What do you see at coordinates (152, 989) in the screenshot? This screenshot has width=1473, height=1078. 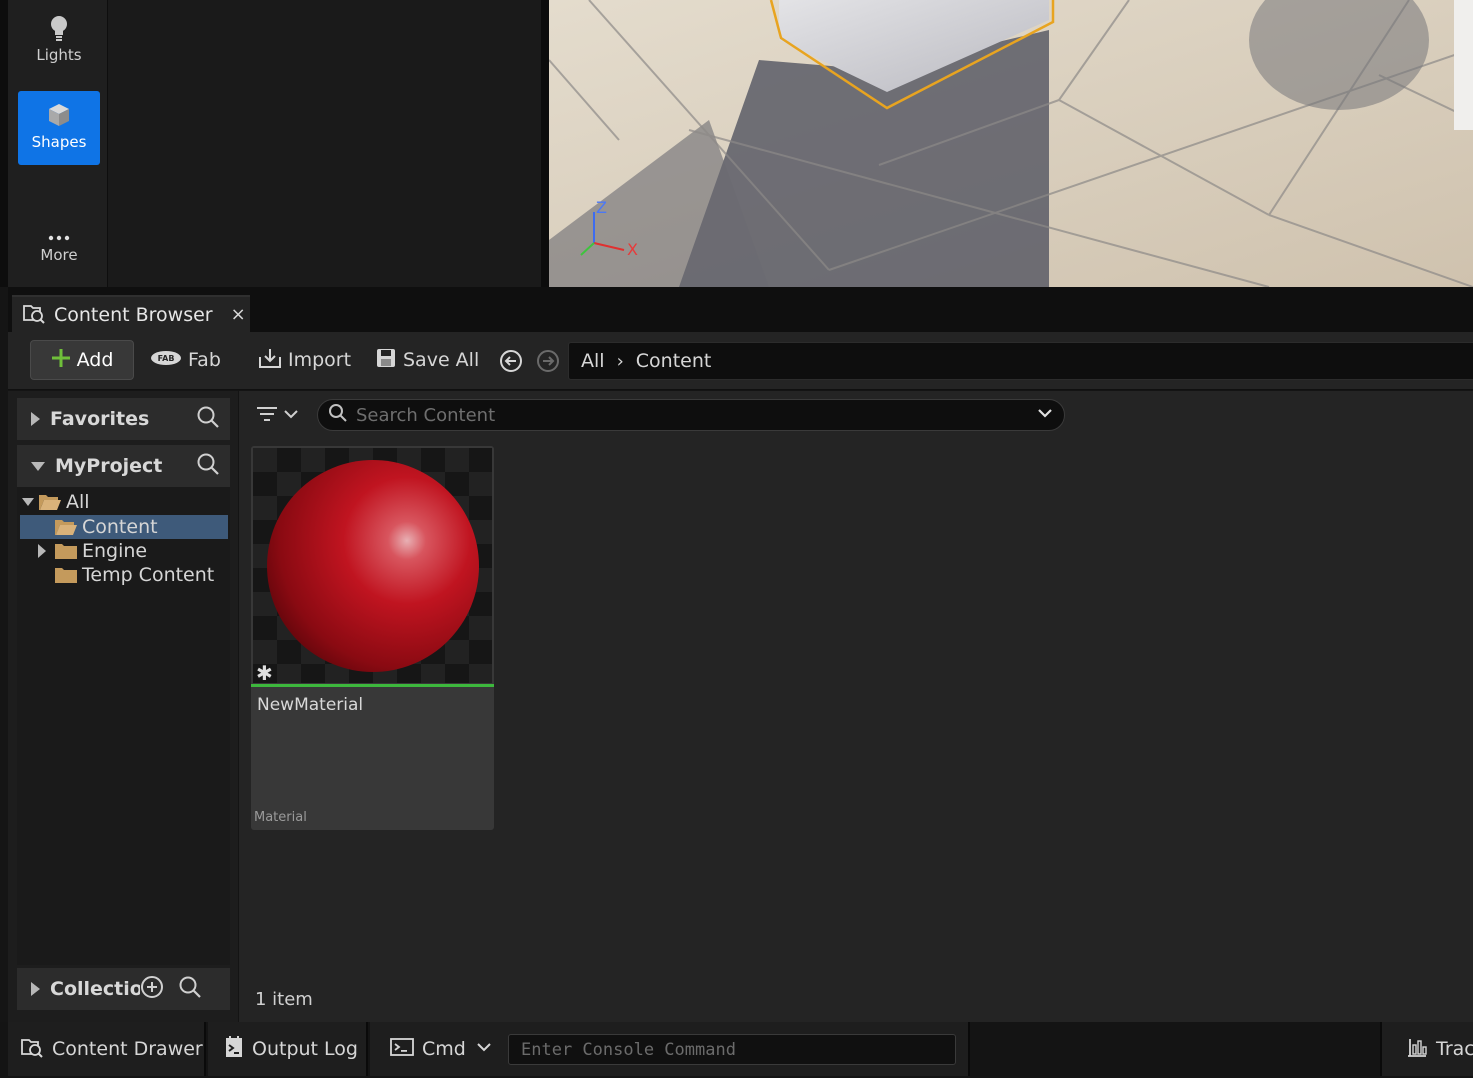 I see `add-collection-icon` at bounding box center [152, 989].